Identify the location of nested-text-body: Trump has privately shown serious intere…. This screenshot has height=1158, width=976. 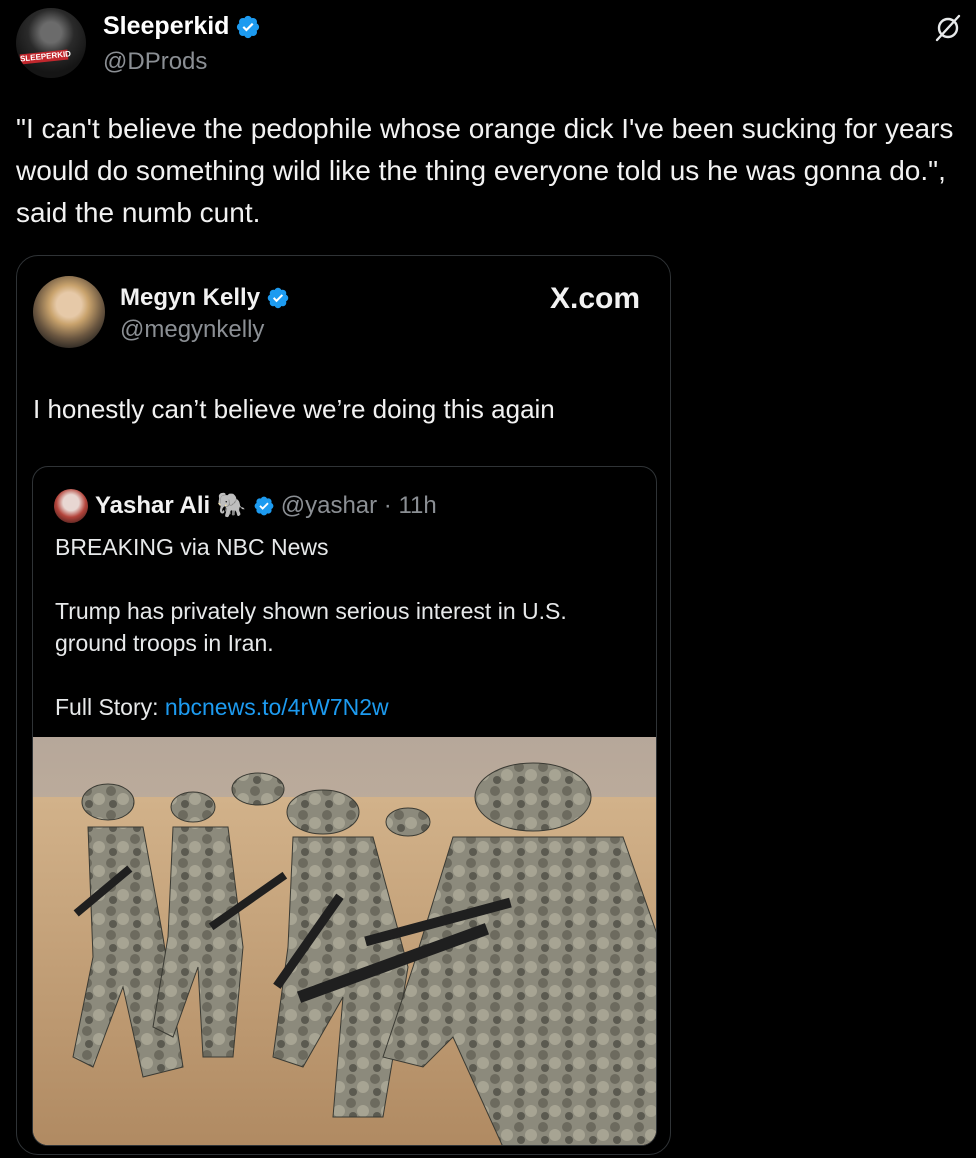
(311, 627).